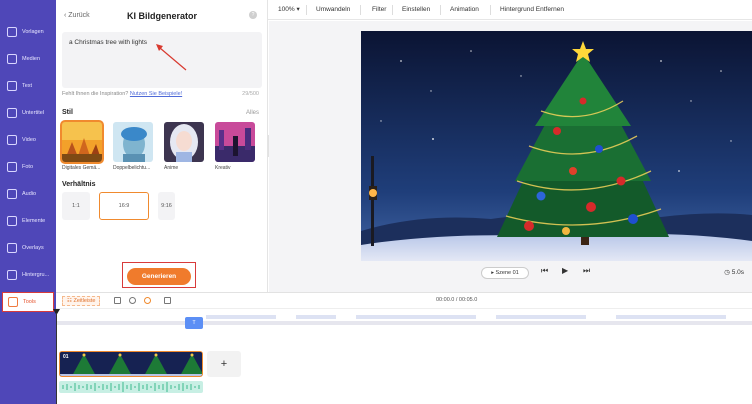  What do you see at coordinates (161, 16) in the screenshot?
I see `panel-title: KI Bildgenerator` at bounding box center [161, 16].